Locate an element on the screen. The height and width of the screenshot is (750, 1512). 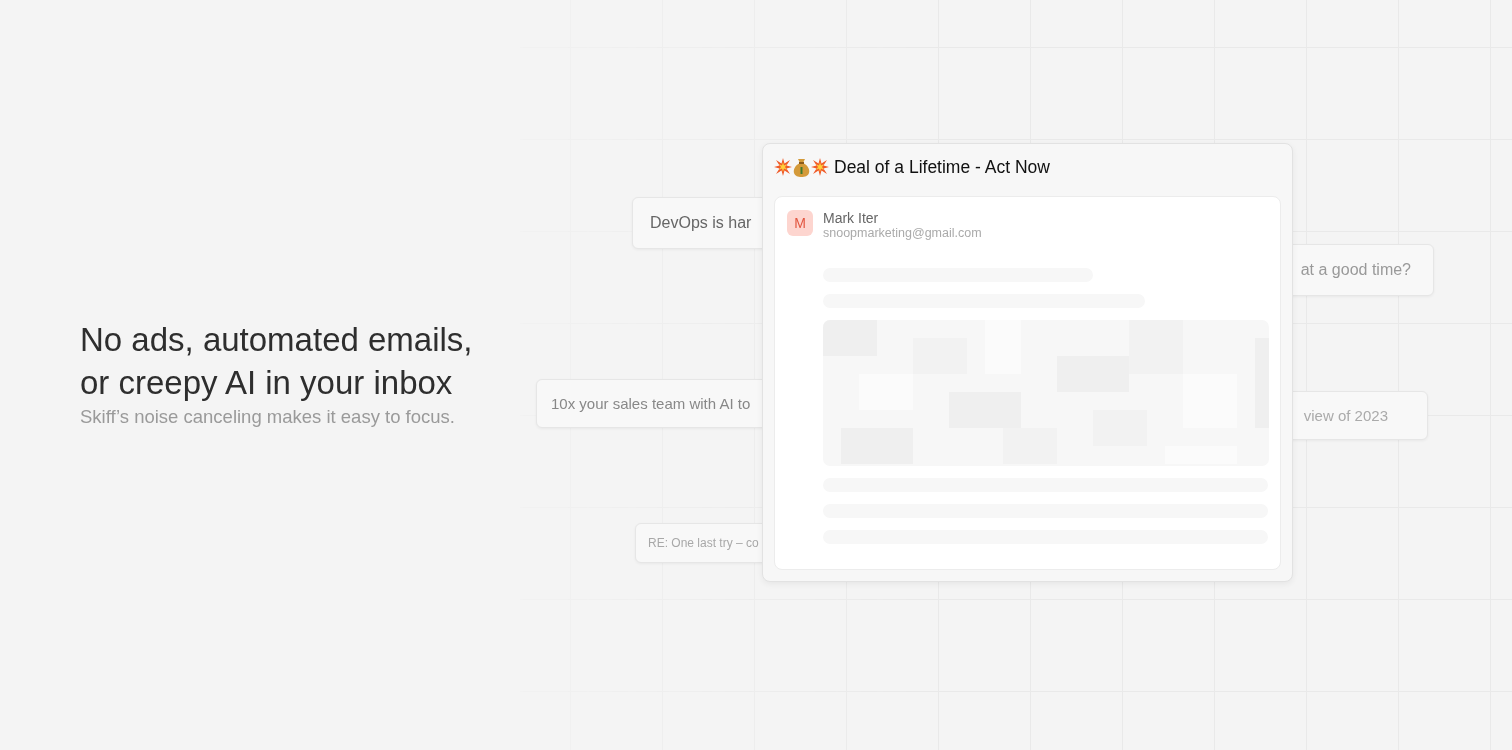
money-bag-icon is located at coordinates (801, 167).